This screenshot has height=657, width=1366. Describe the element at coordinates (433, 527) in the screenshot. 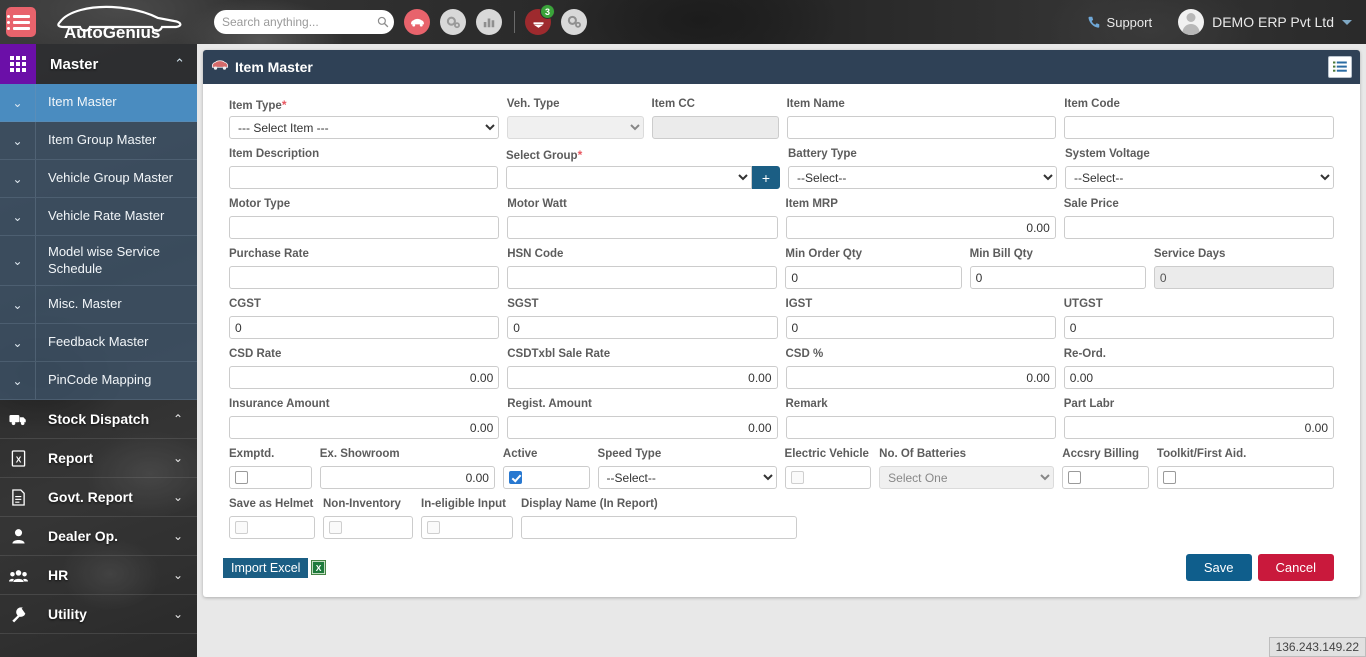

I see `in-eligible-input-checkbox` at that location.